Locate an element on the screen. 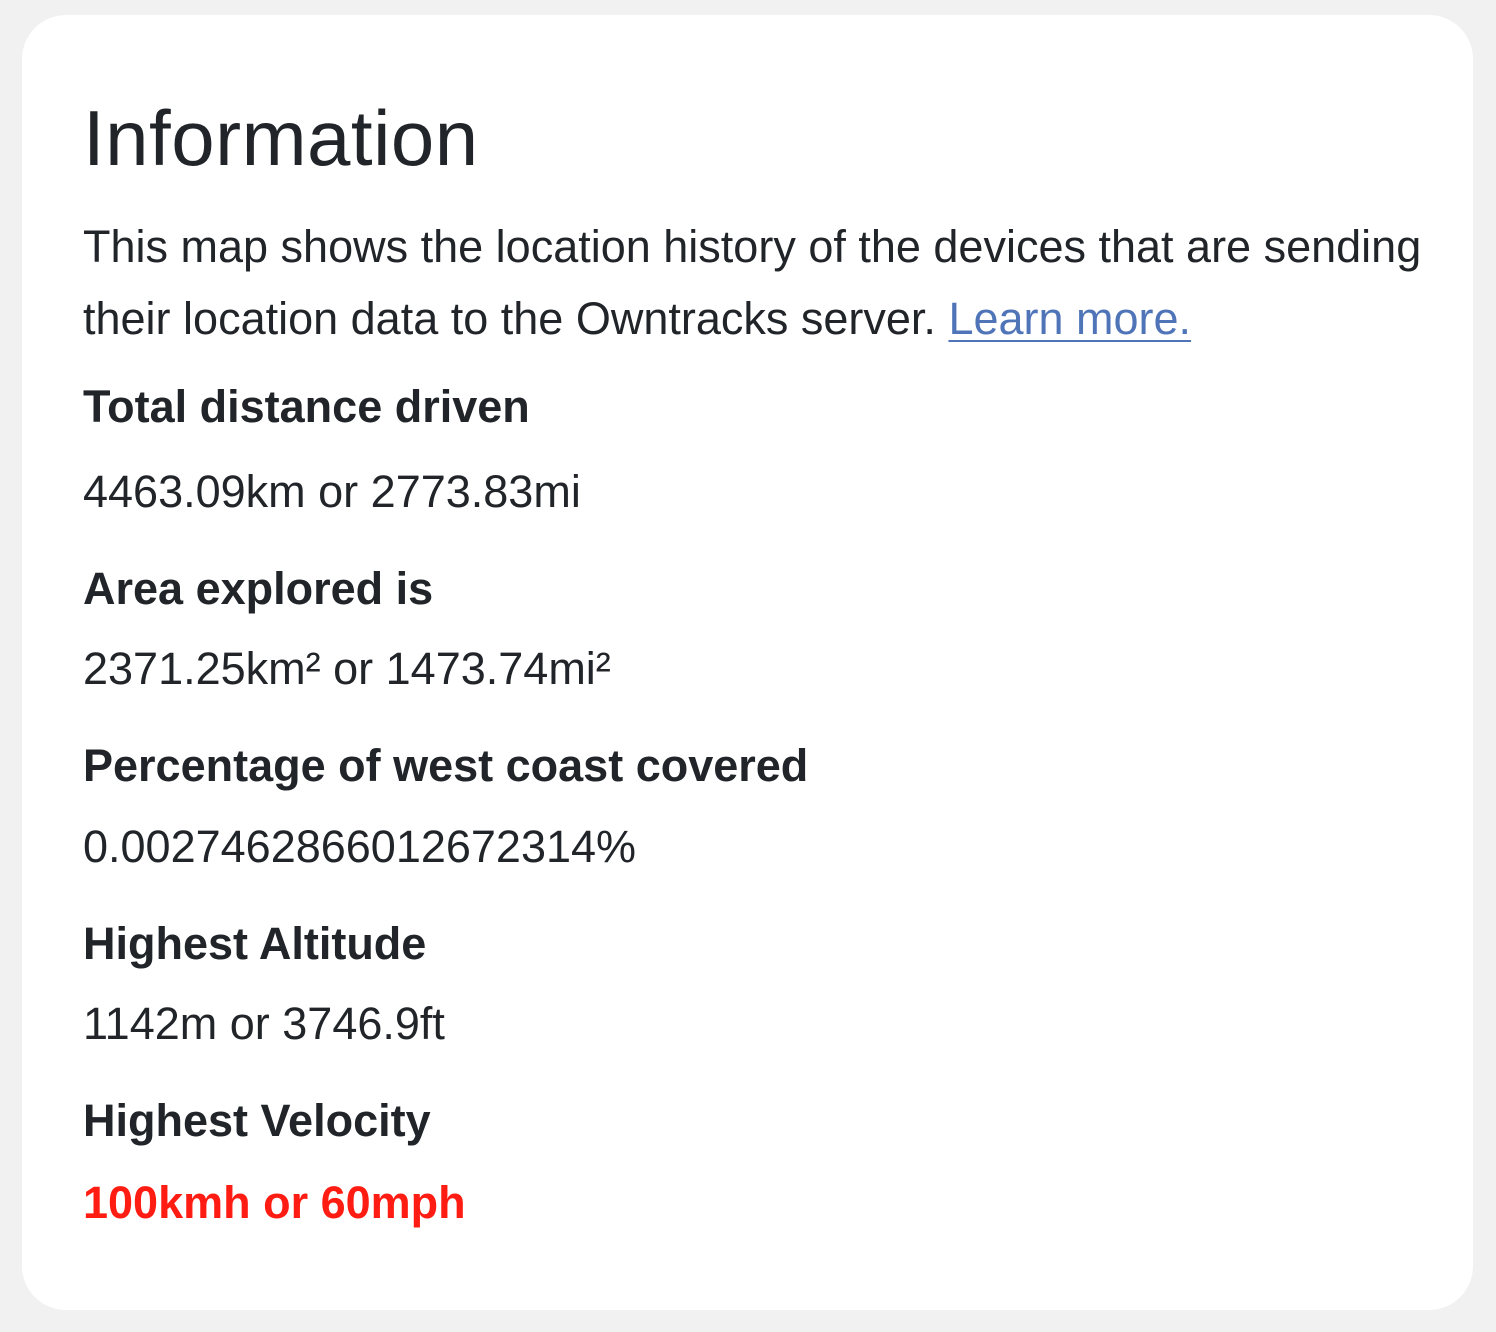 Image resolution: width=1496 pixels, height=1332 pixels. stat-label-total-distance: Total distance driven is located at coordinates (306, 406).